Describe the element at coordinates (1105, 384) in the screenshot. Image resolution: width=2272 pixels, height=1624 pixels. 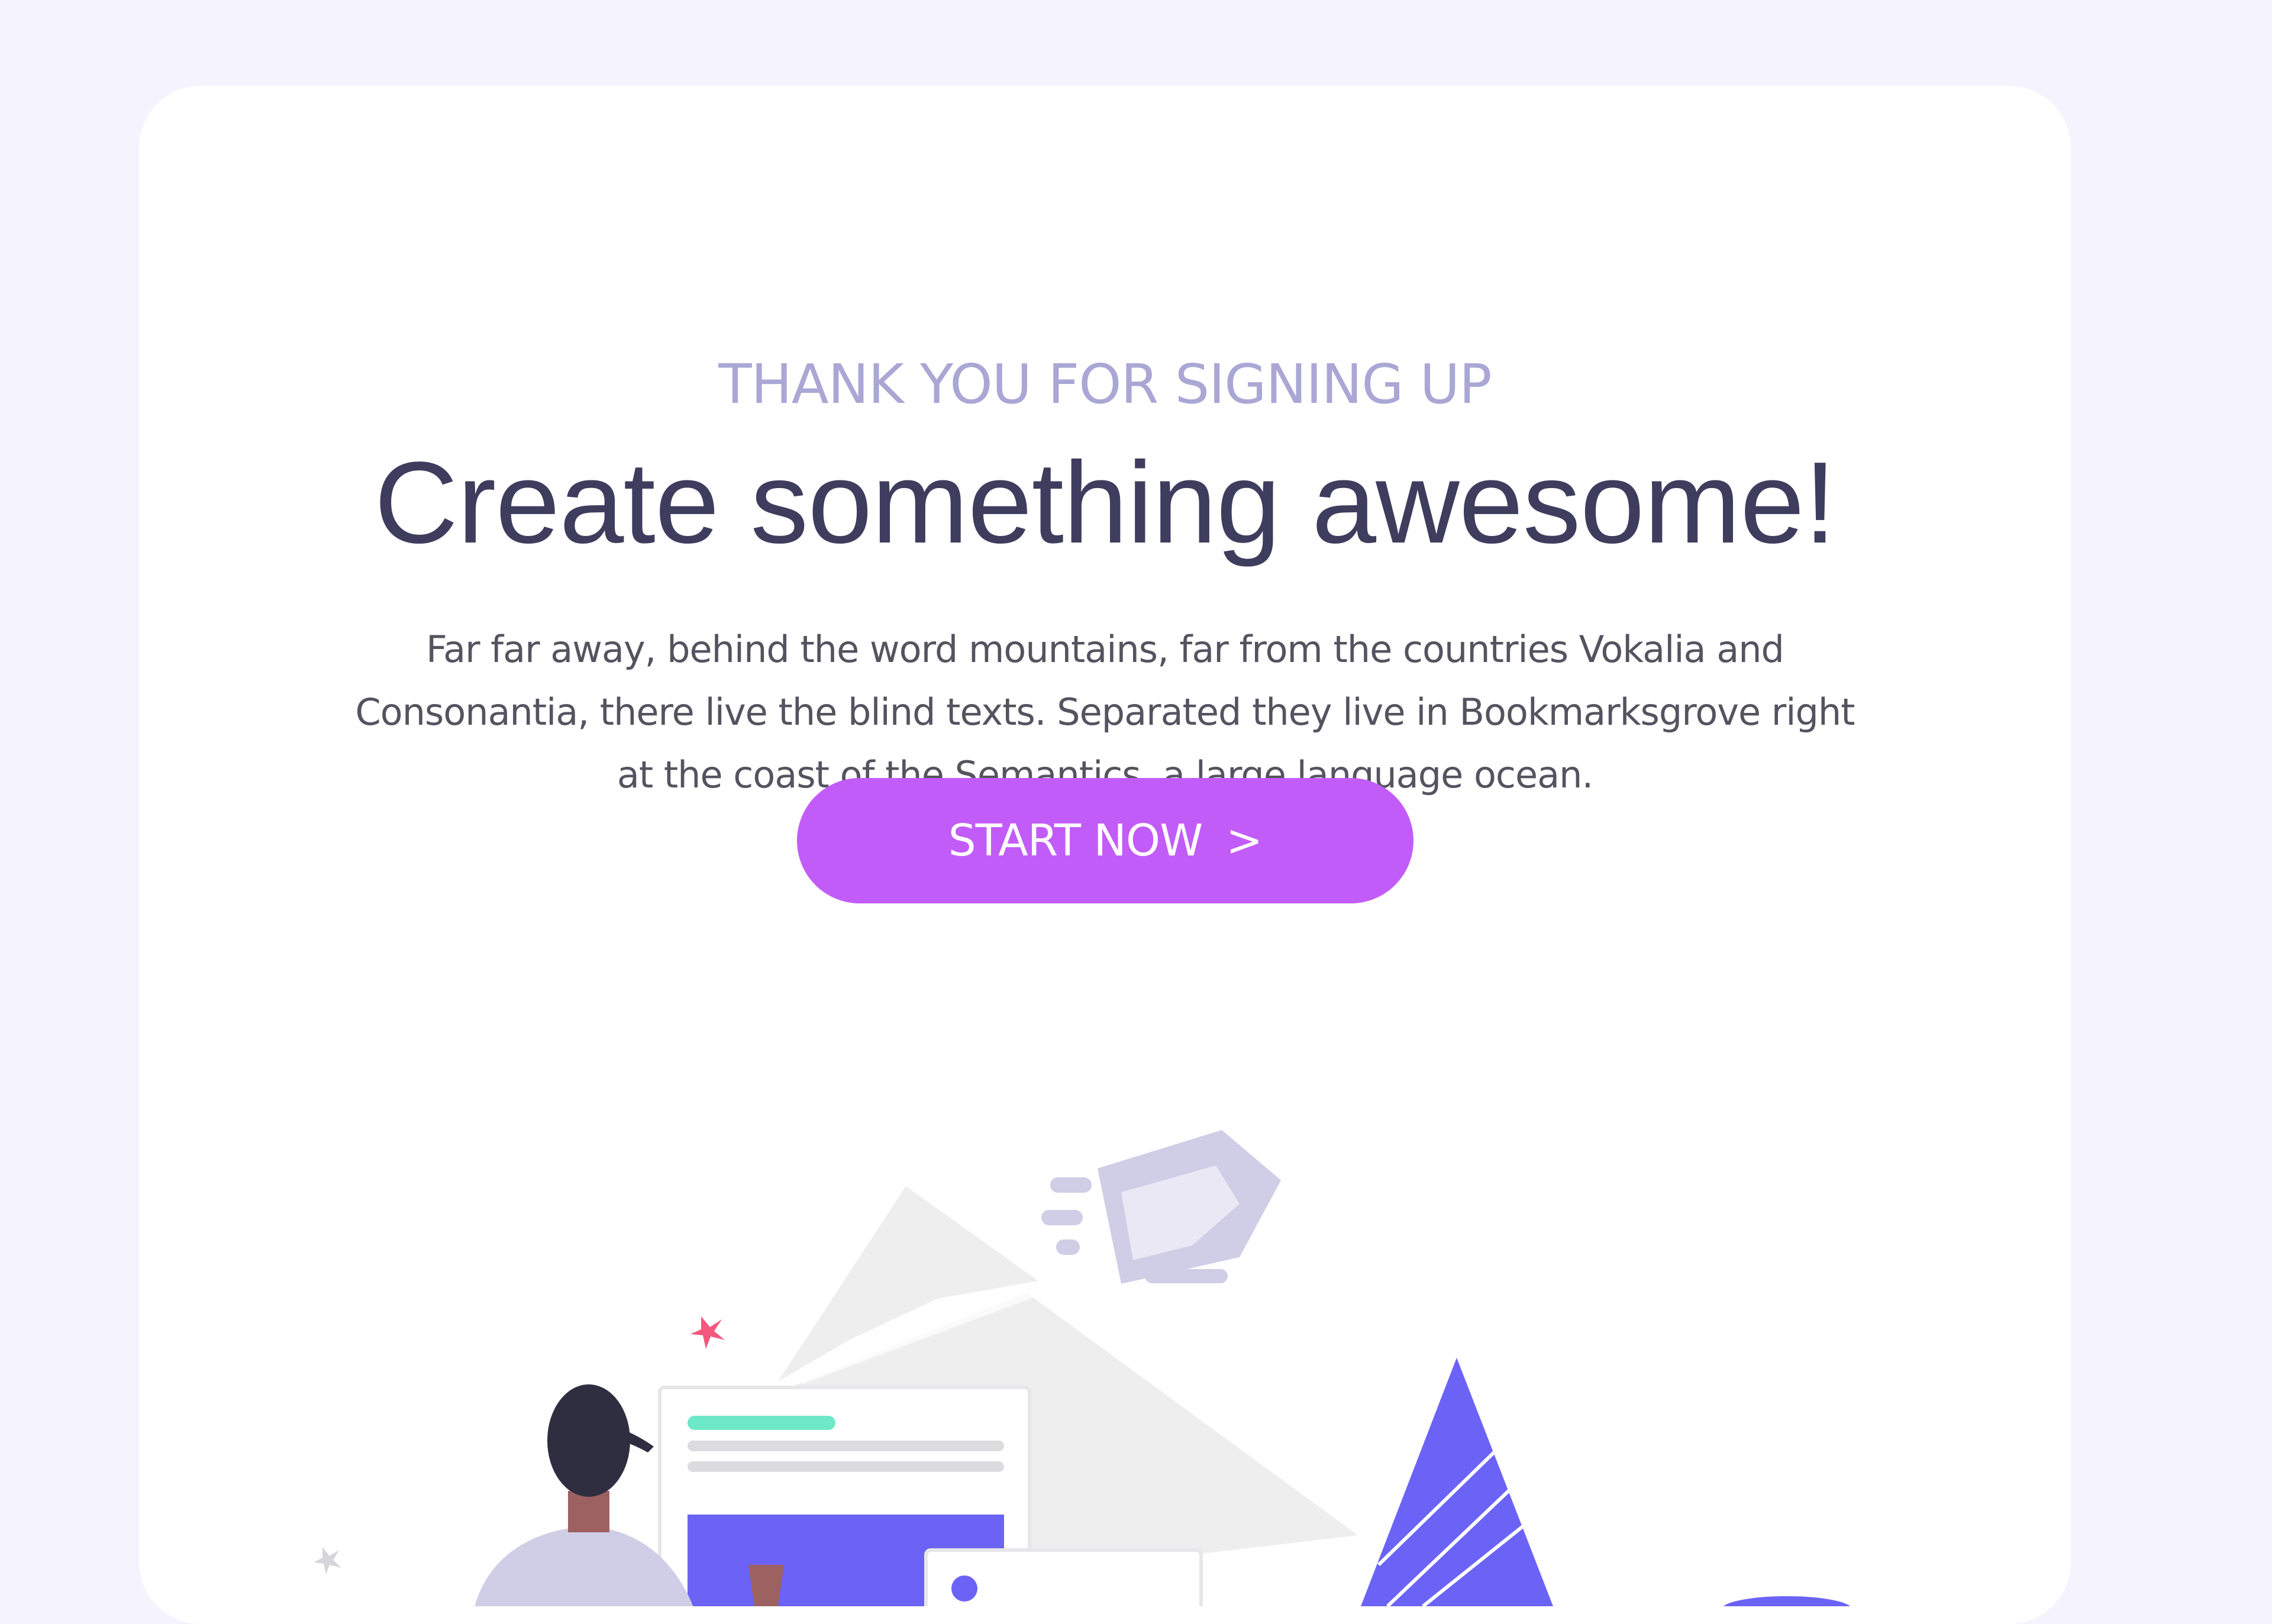
I see `eyebrow-text: THANK YOU FOR SIGNING UP` at that location.